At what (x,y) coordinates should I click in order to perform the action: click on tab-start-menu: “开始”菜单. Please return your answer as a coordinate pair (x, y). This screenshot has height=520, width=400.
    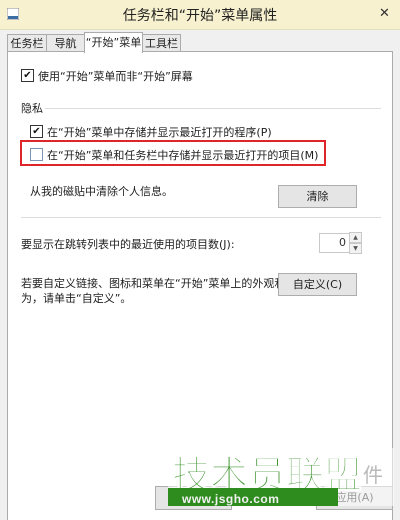
    Looking at the image, I should click on (113, 42).